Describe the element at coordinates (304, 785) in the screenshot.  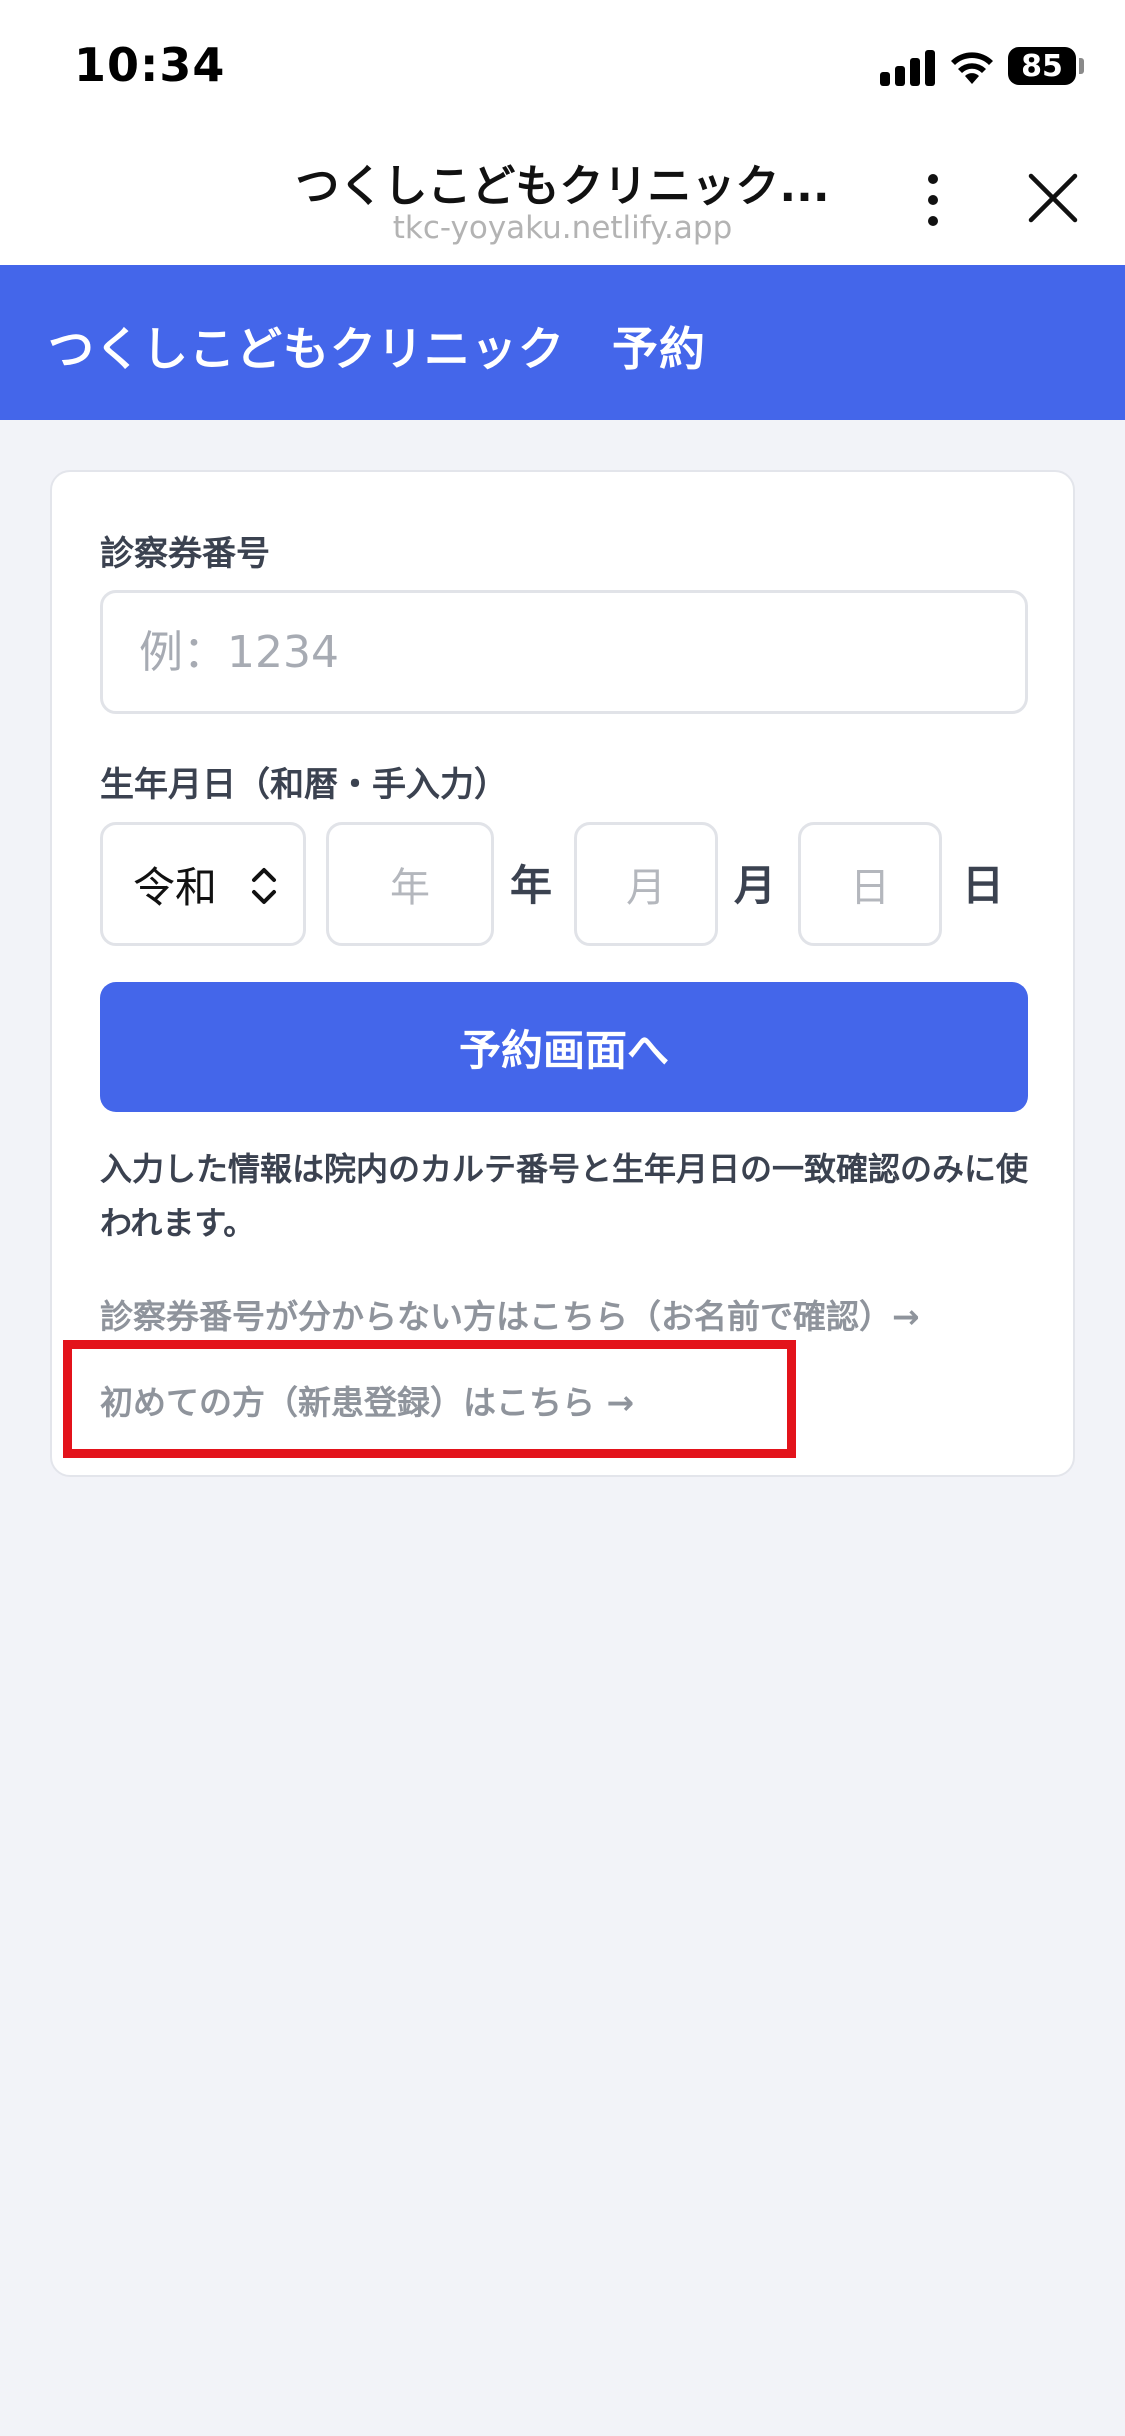
I see `birthdate-label: 生年月日（和暦・手入力）` at that location.